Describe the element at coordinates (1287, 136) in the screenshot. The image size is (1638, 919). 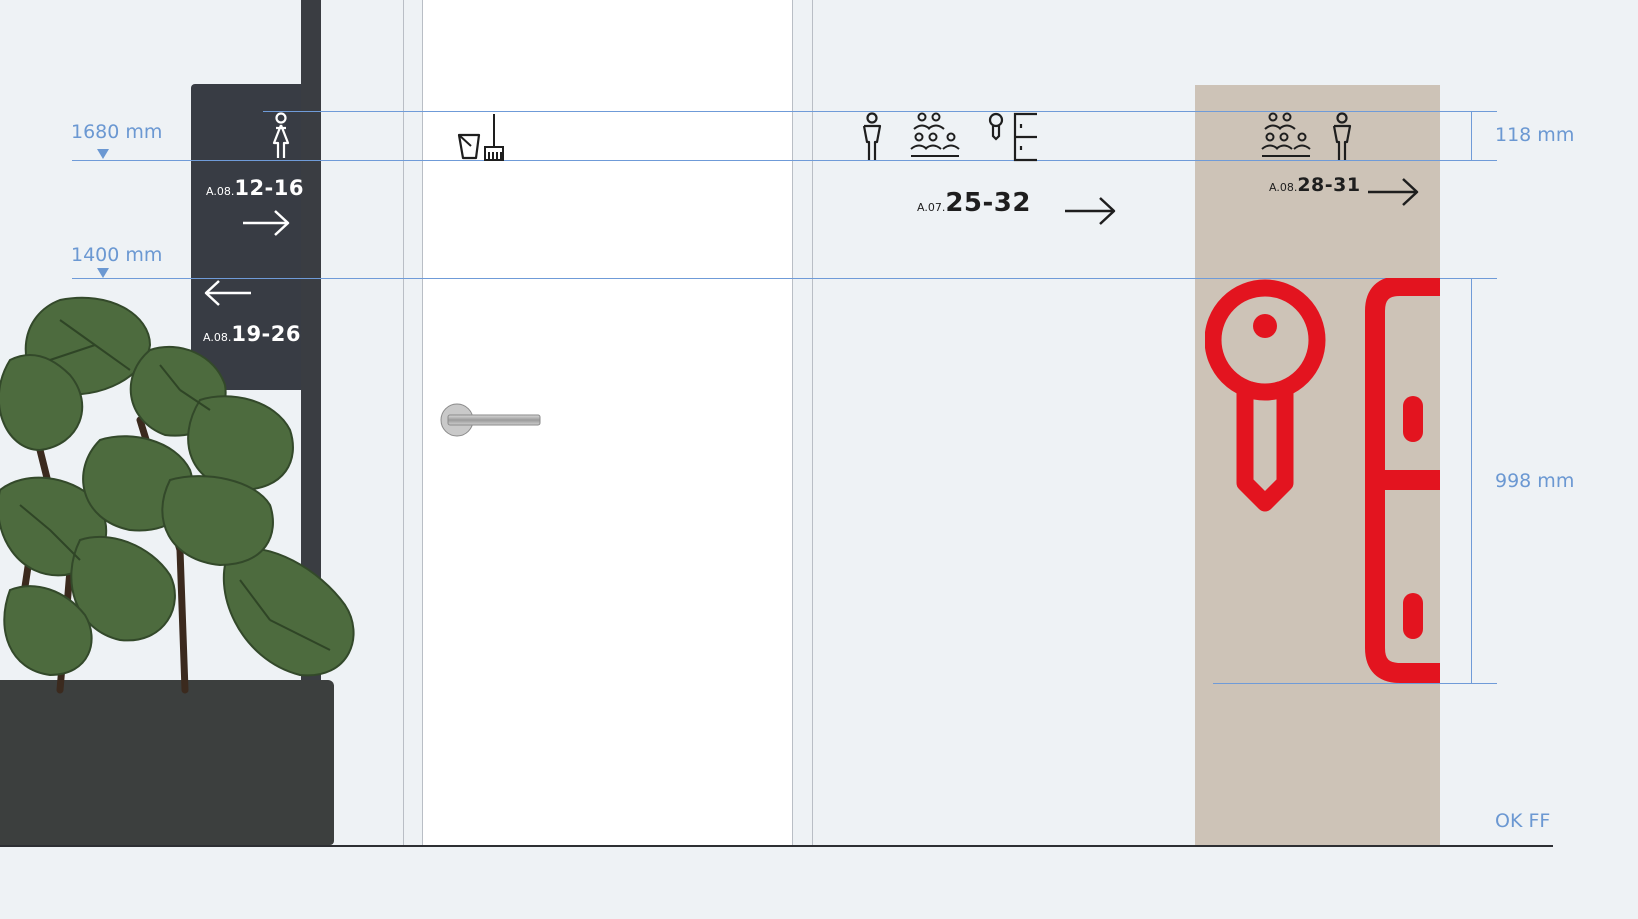
I see `panel-group-icon` at that location.